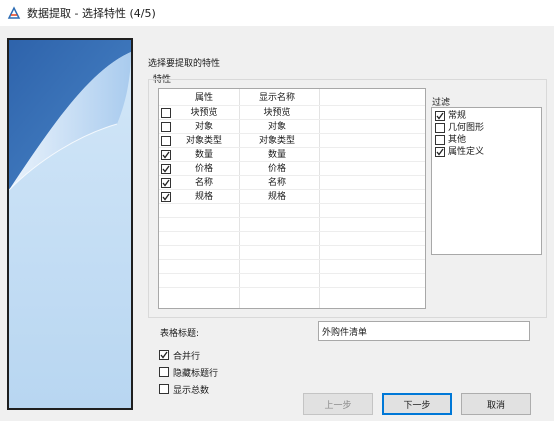  I want to click on merge-rows-label: 合并行, so click(187, 356).